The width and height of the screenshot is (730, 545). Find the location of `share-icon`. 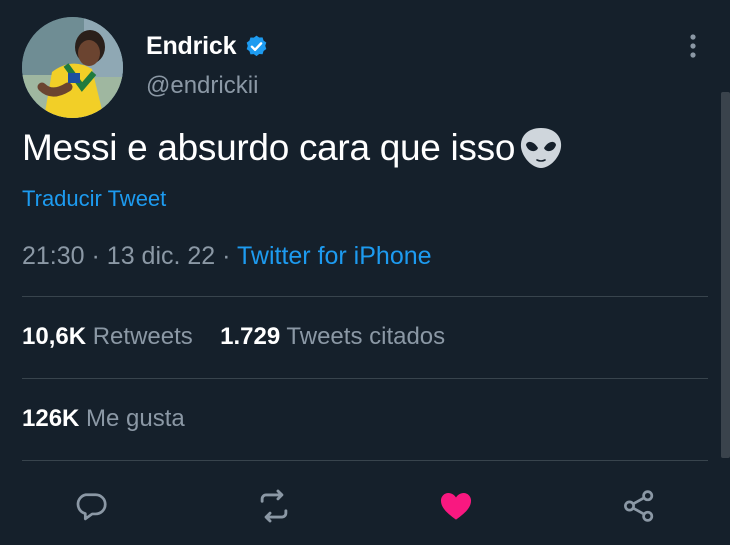

share-icon is located at coordinates (639, 506).